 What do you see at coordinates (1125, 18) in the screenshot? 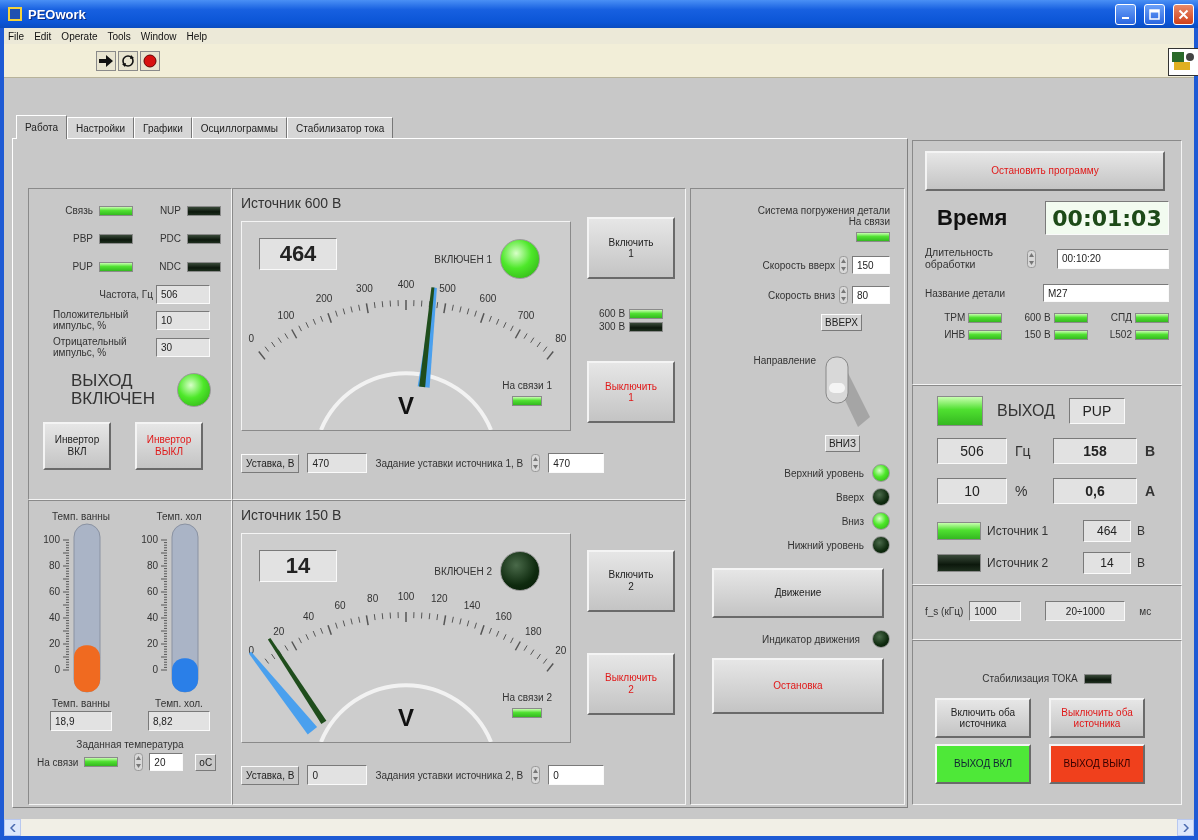
I see `minimize-icon` at bounding box center [1125, 18].